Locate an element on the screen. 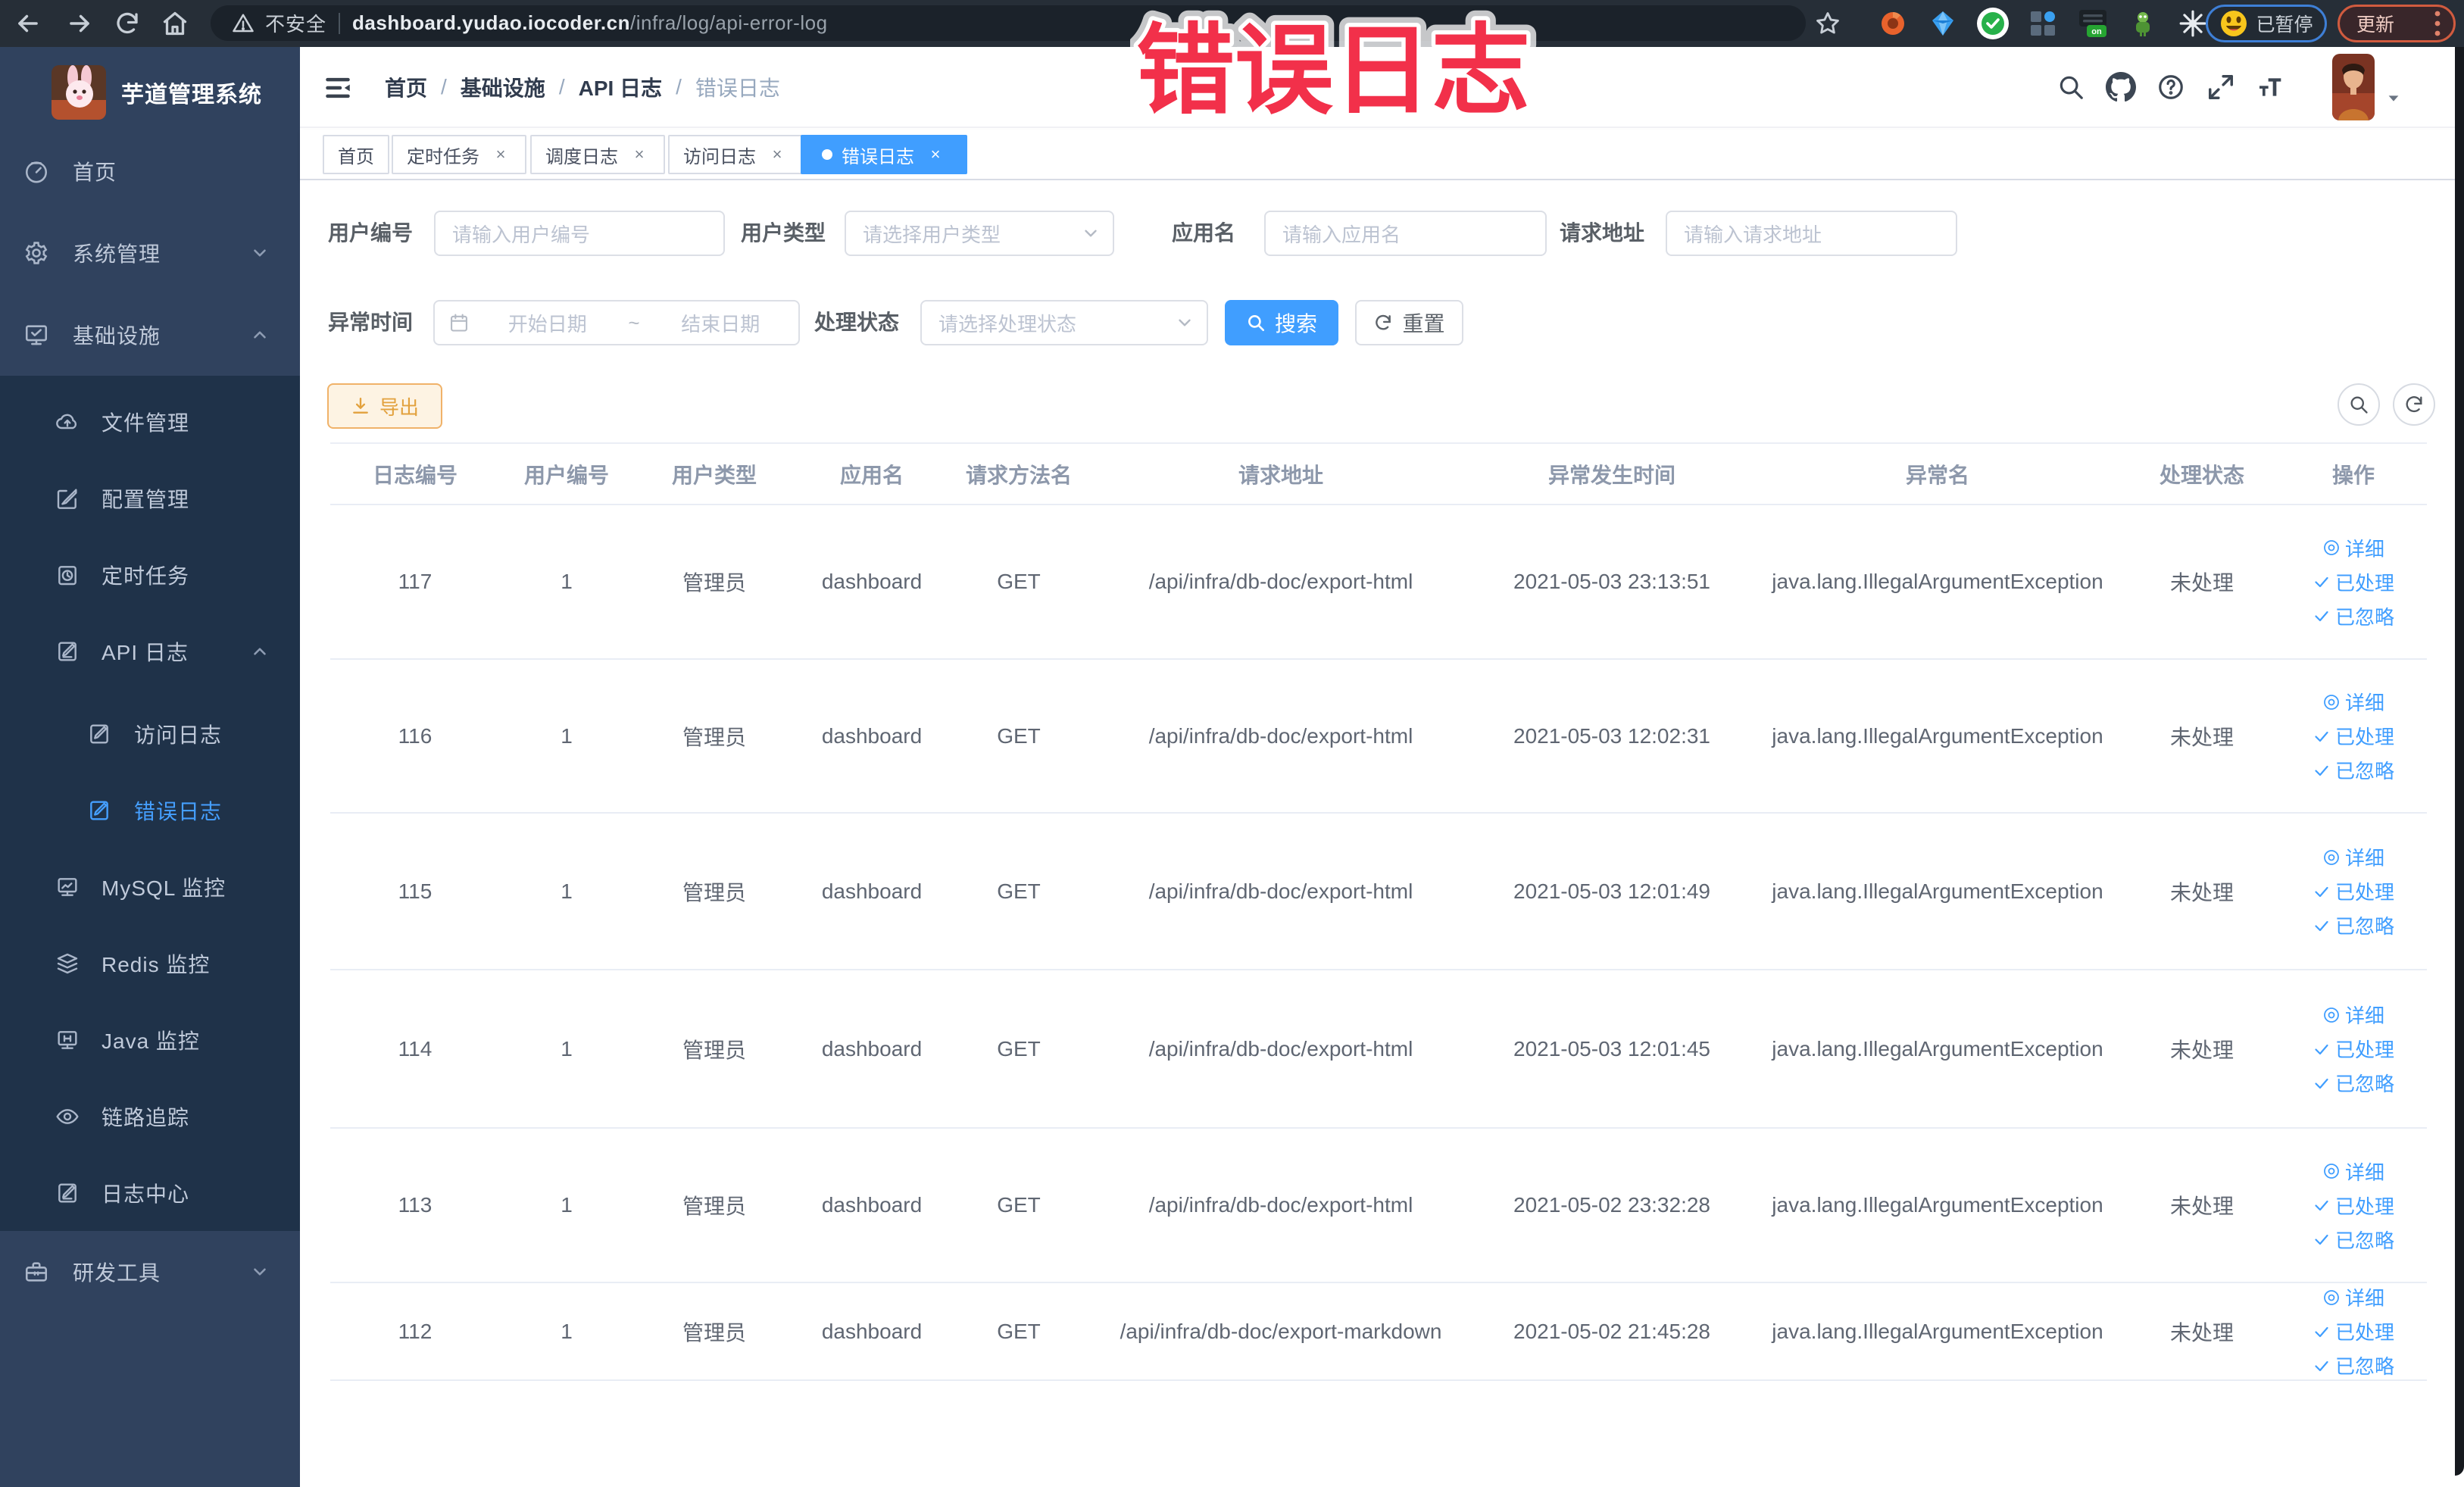 The image size is (2464, 1487). sidebar-item-infra: 基础设施 is located at coordinates (150, 335).